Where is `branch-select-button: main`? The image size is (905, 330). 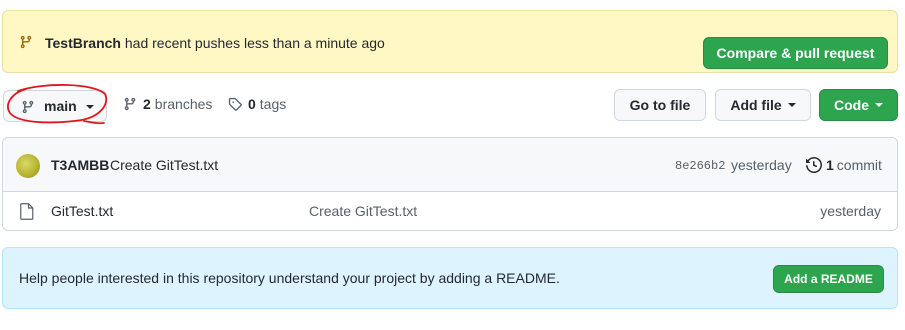
branch-select-button: main is located at coordinates (55, 106).